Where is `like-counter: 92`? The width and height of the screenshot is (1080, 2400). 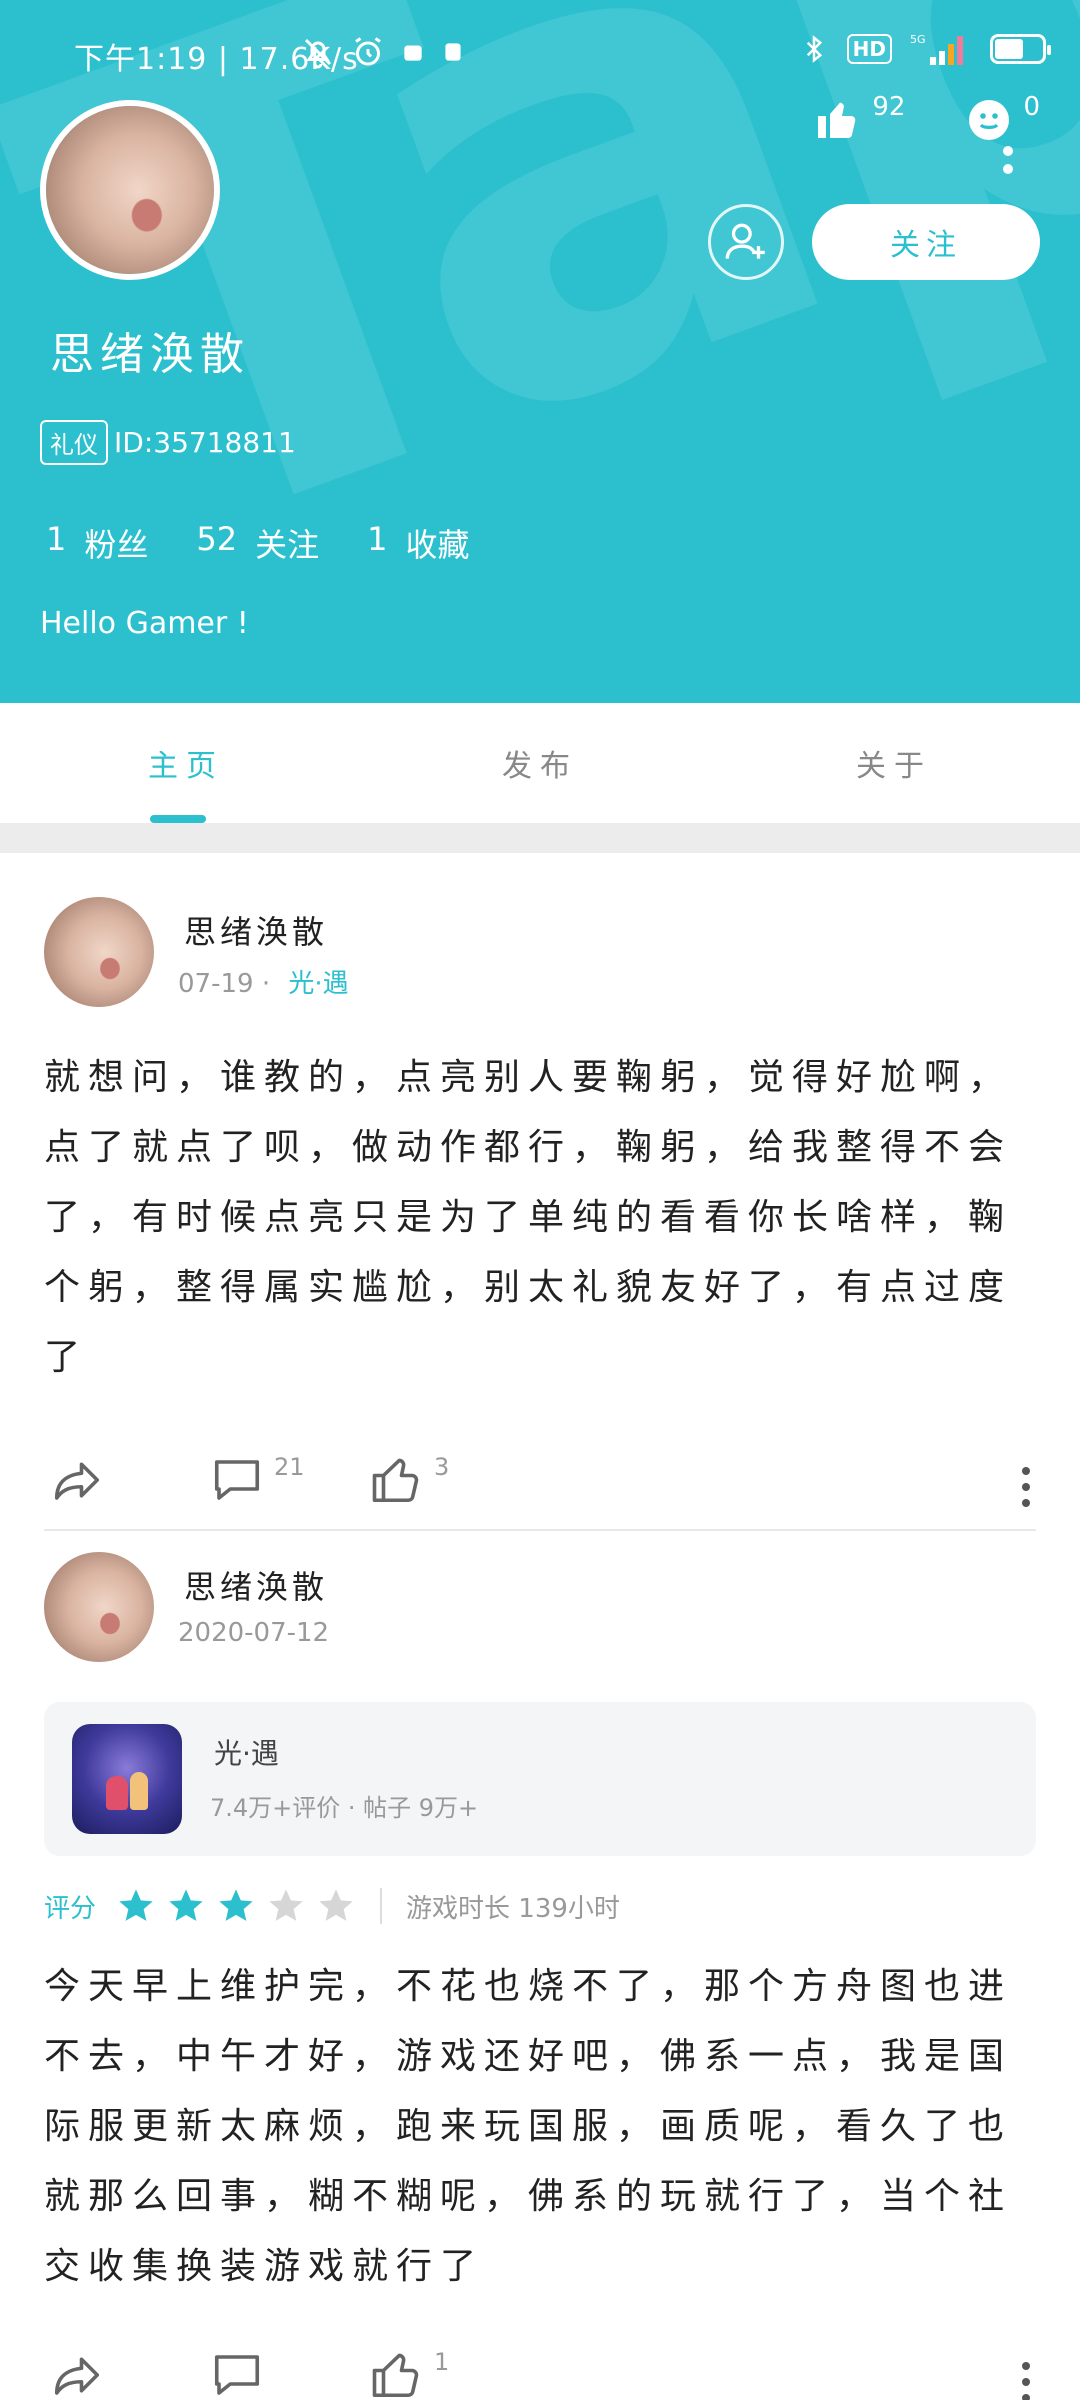
like-counter: 92 is located at coordinates (859, 118).